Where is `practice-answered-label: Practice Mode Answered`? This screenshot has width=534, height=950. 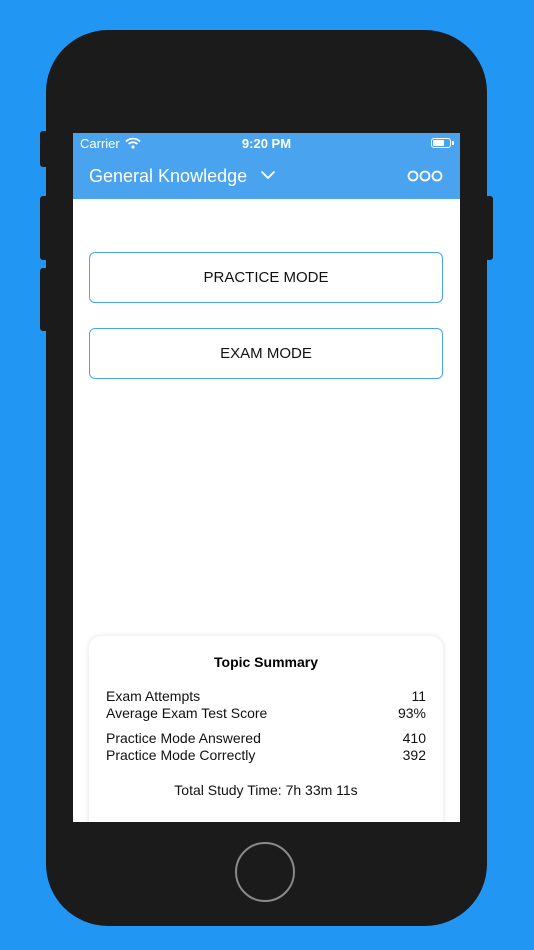 practice-answered-label: Practice Mode Answered is located at coordinates (183, 738).